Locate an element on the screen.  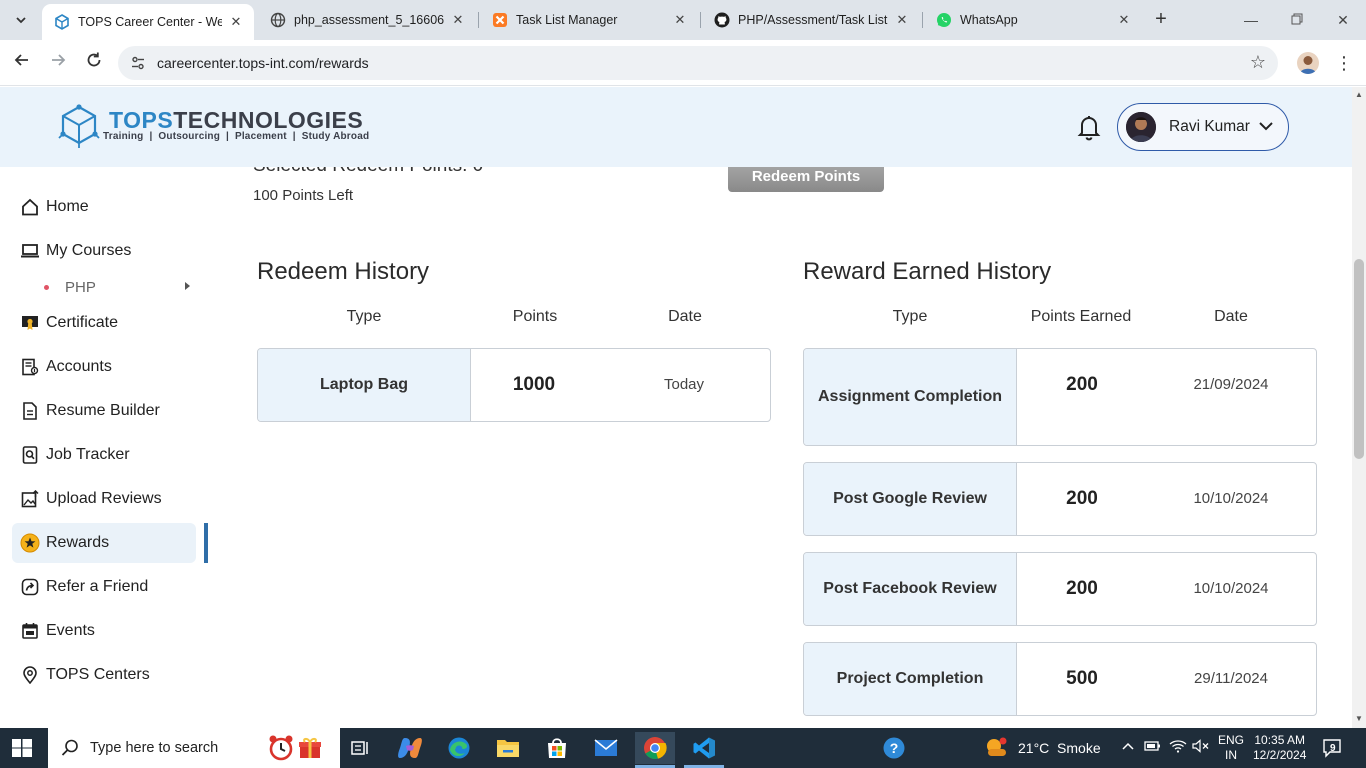
user-menu-button: Ravi Kumar is located at coordinates (1203, 127).